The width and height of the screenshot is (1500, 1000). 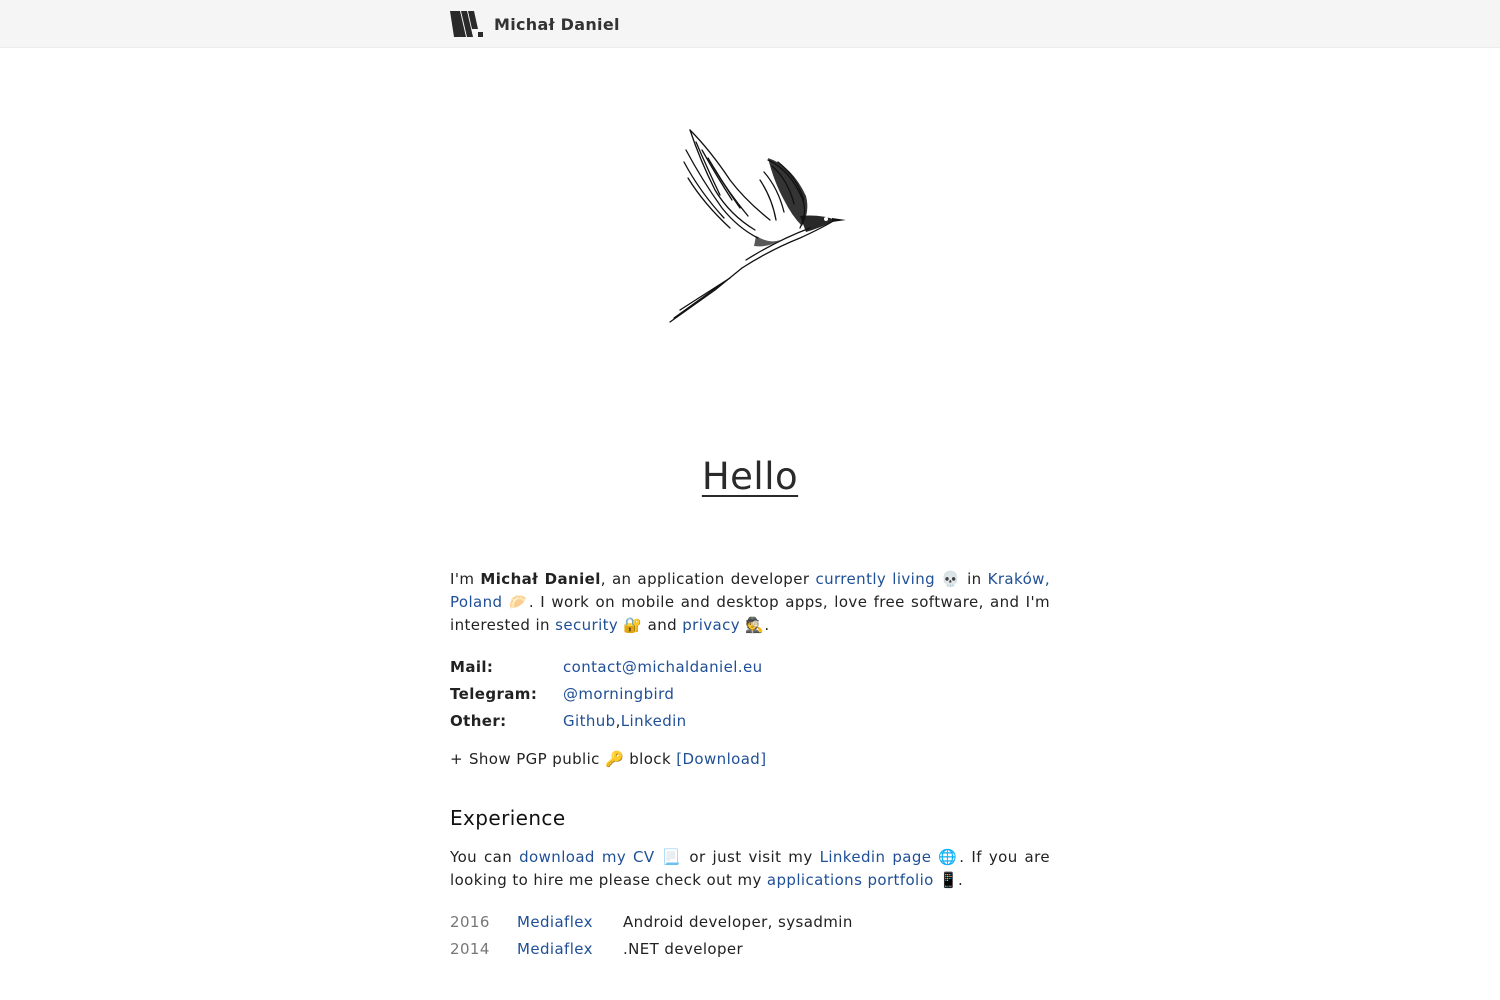 I want to click on security-link: security, so click(x=586, y=625).